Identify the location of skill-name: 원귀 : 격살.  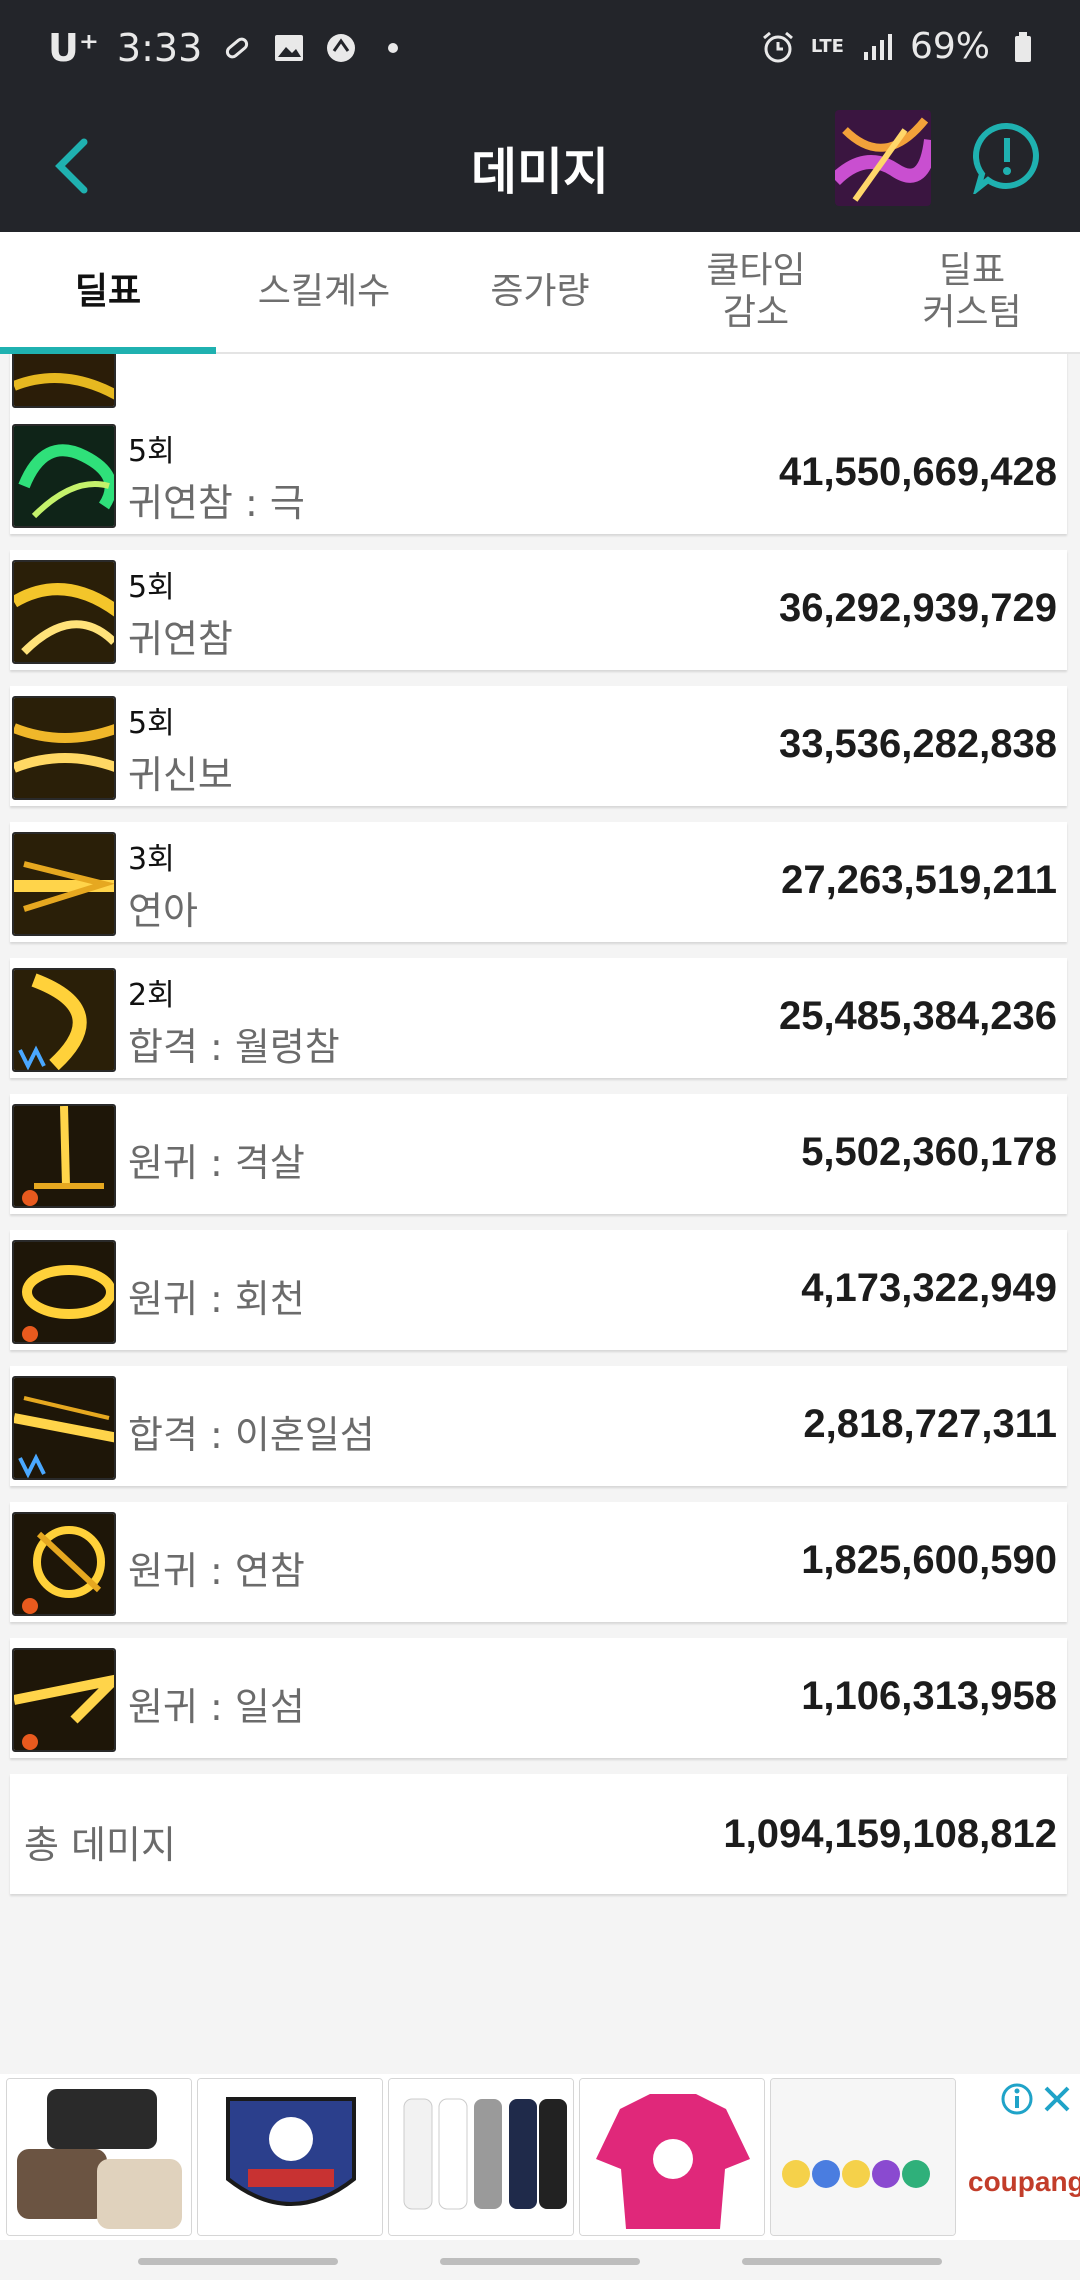
(216, 1163).